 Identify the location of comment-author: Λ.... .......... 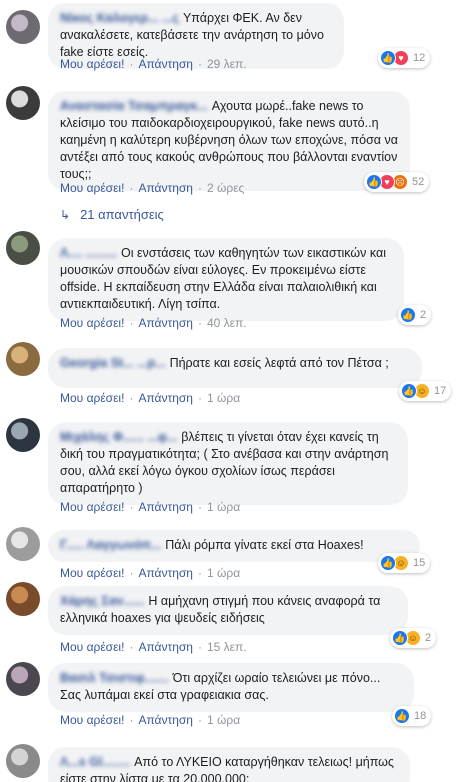
(88, 253).